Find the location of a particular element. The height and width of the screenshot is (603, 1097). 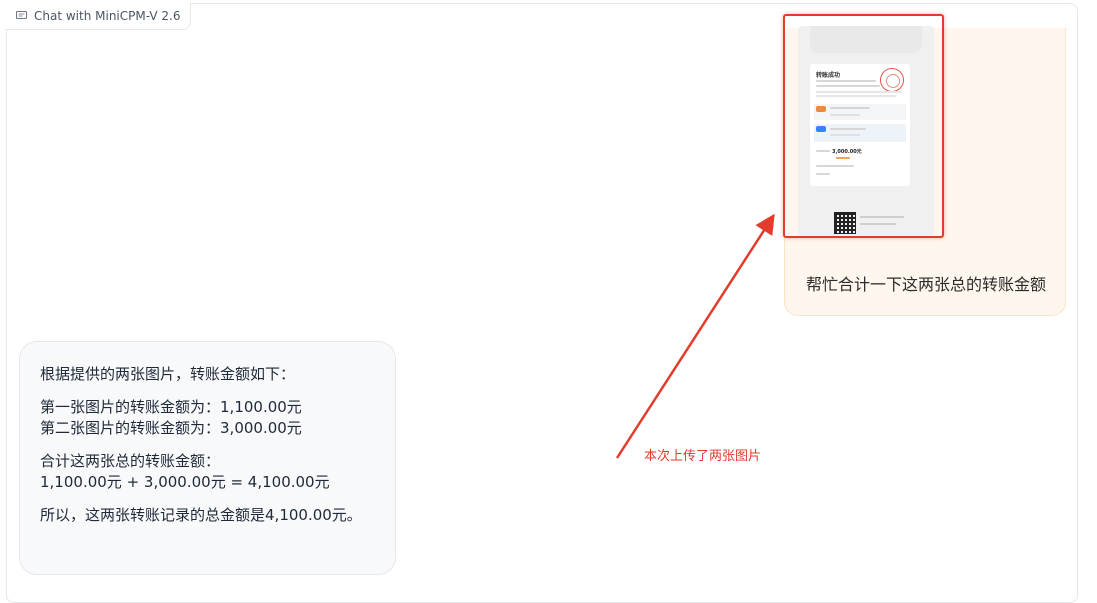

chat-label: Chat with MiniCPM-V 2.6 is located at coordinates (99, 16).